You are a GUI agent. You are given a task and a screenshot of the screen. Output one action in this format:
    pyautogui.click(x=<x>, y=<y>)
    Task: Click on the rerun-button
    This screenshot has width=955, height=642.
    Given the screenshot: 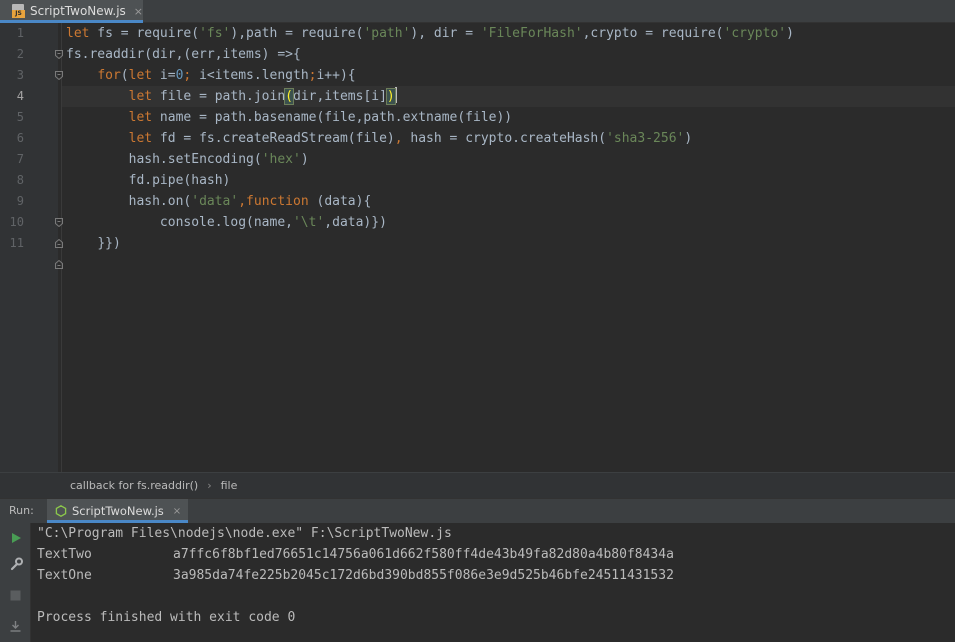 What is the action you would take?
    pyautogui.click(x=15, y=537)
    